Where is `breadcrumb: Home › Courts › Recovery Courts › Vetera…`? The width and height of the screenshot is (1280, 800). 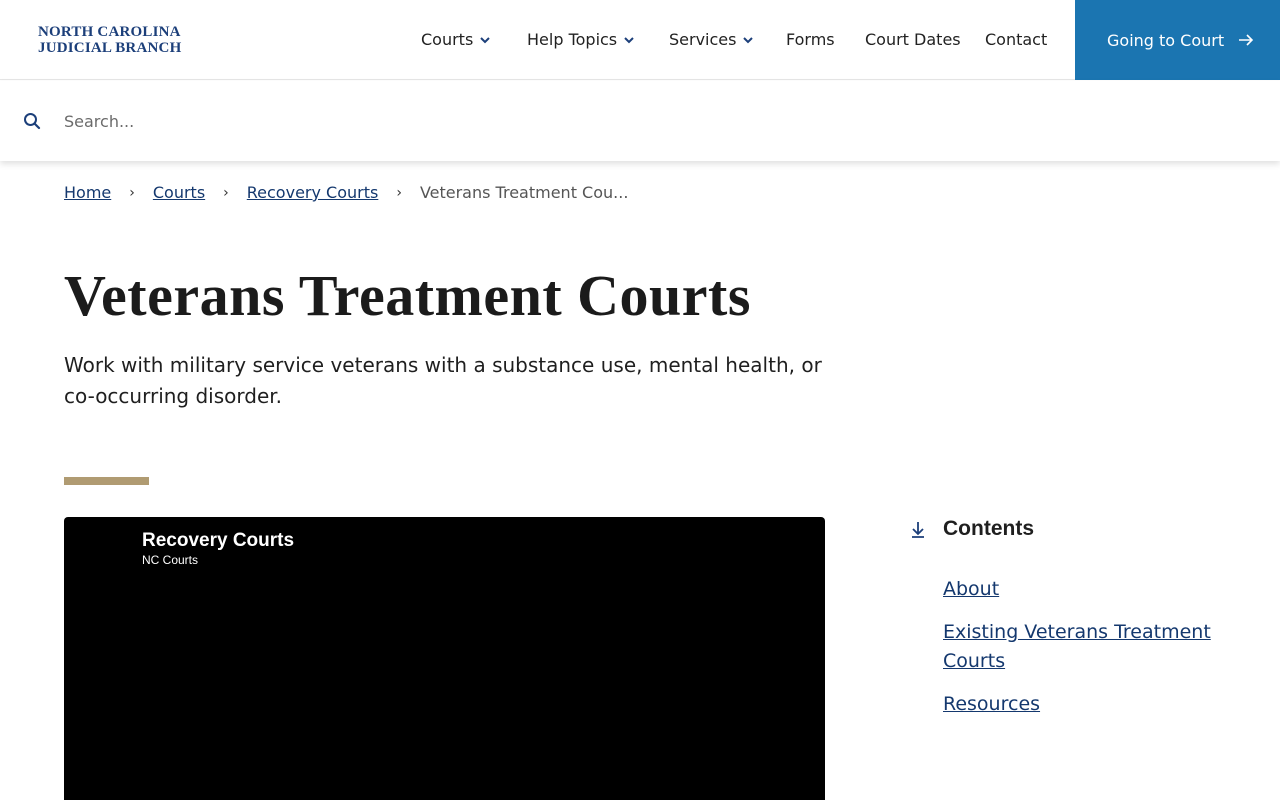 breadcrumb: Home › Courts › Recovery Courts › Vetera… is located at coordinates (346, 192).